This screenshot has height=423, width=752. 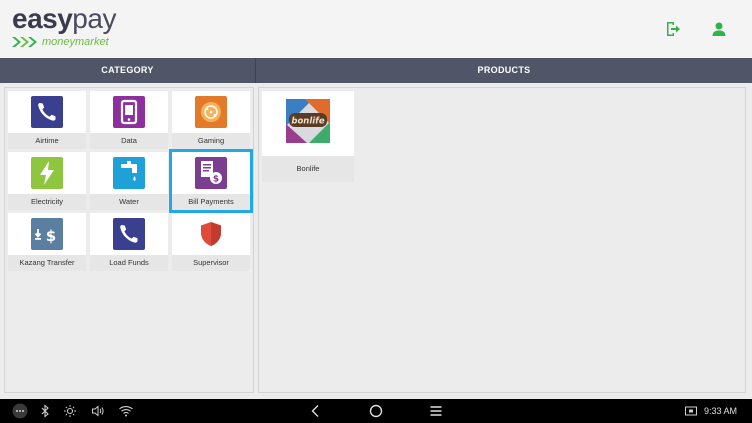 What do you see at coordinates (211, 202) in the screenshot?
I see `category-label: Bill Payments` at bounding box center [211, 202].